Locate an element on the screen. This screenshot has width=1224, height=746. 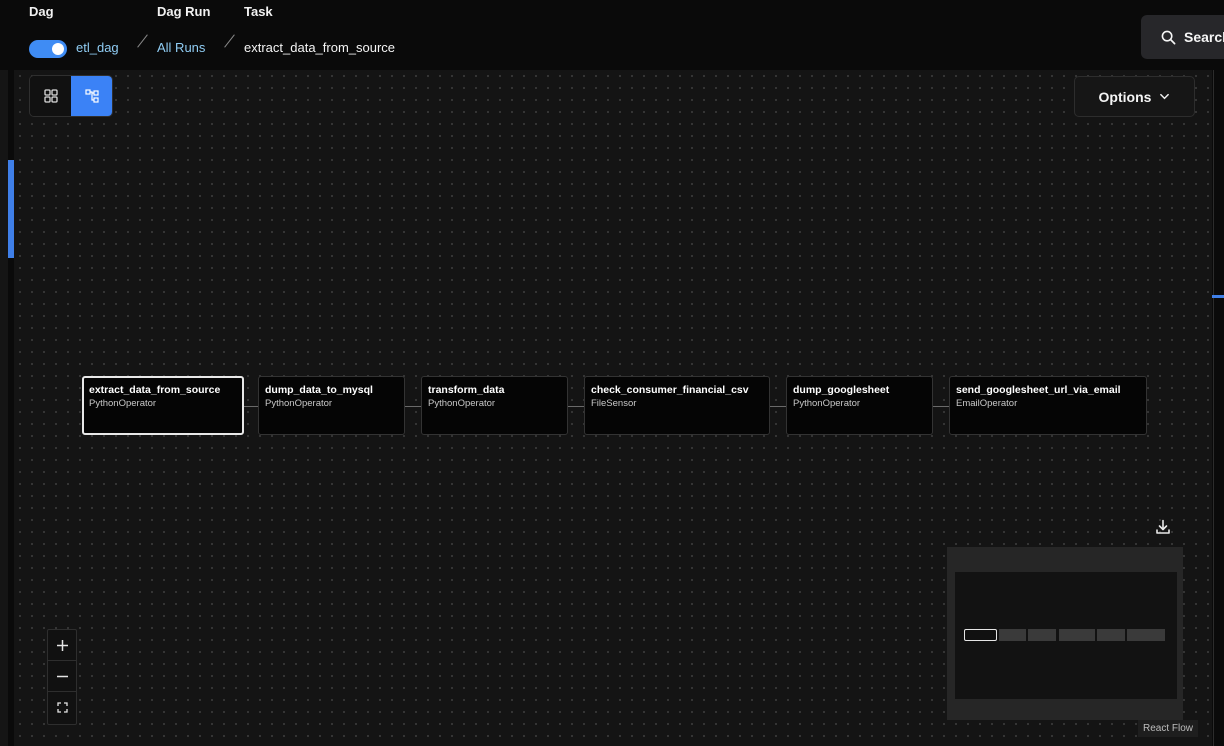
task-node-dump-data-to-mysql: dump_data_to_mysql PythonOperator is located at coordinates (331, 405).